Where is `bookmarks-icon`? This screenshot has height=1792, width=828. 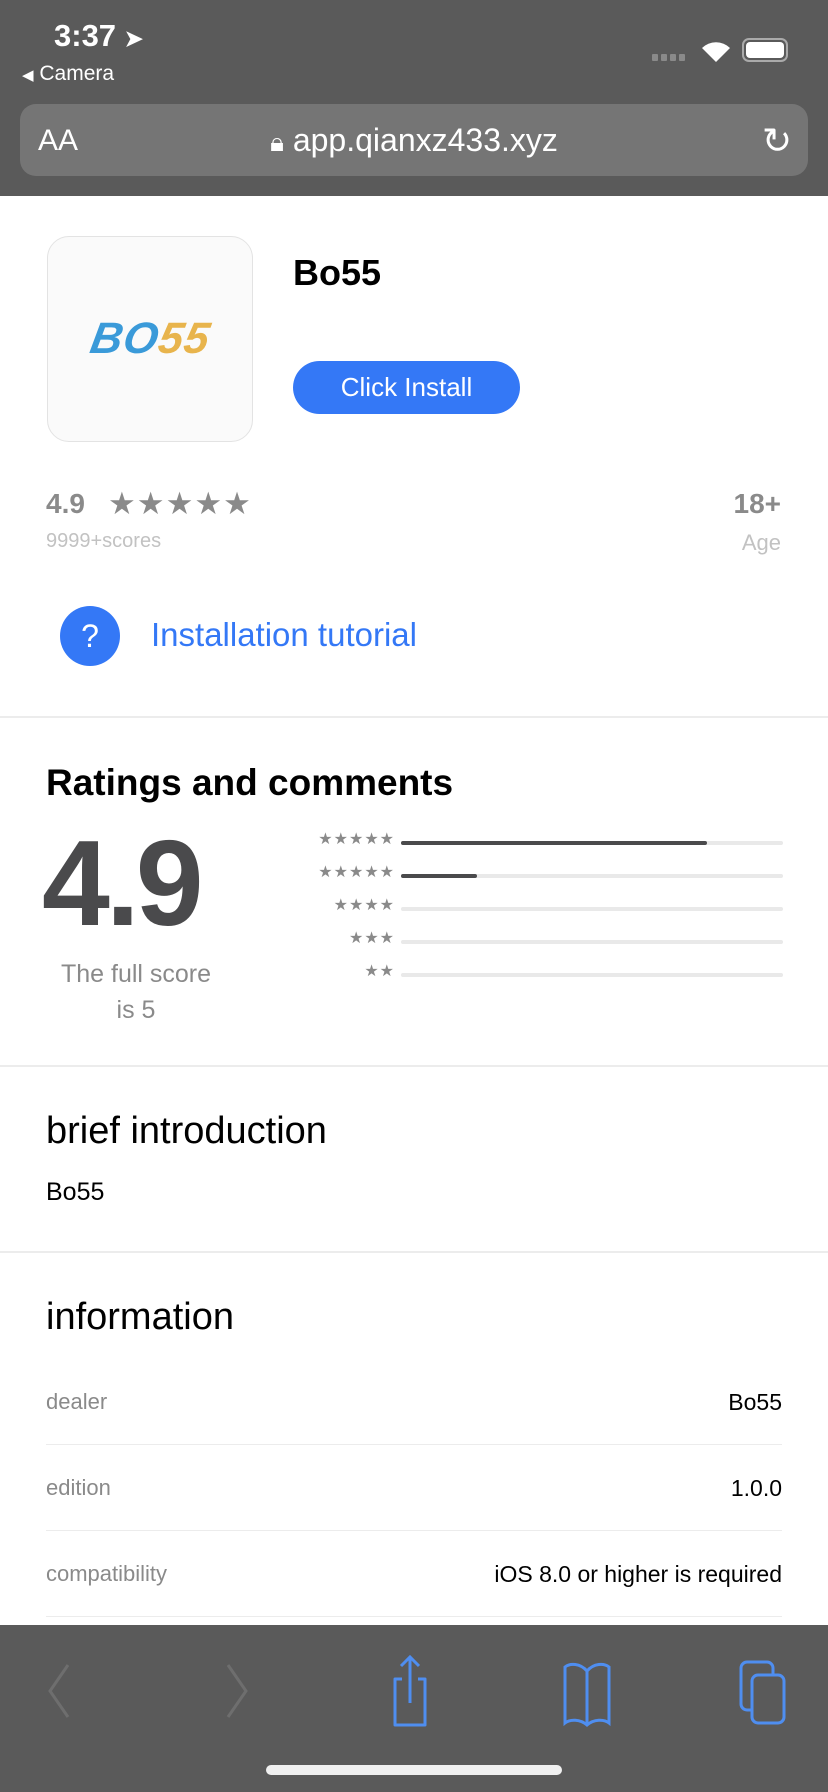
bookmarks-icon is located at coordinates (587, 1694).